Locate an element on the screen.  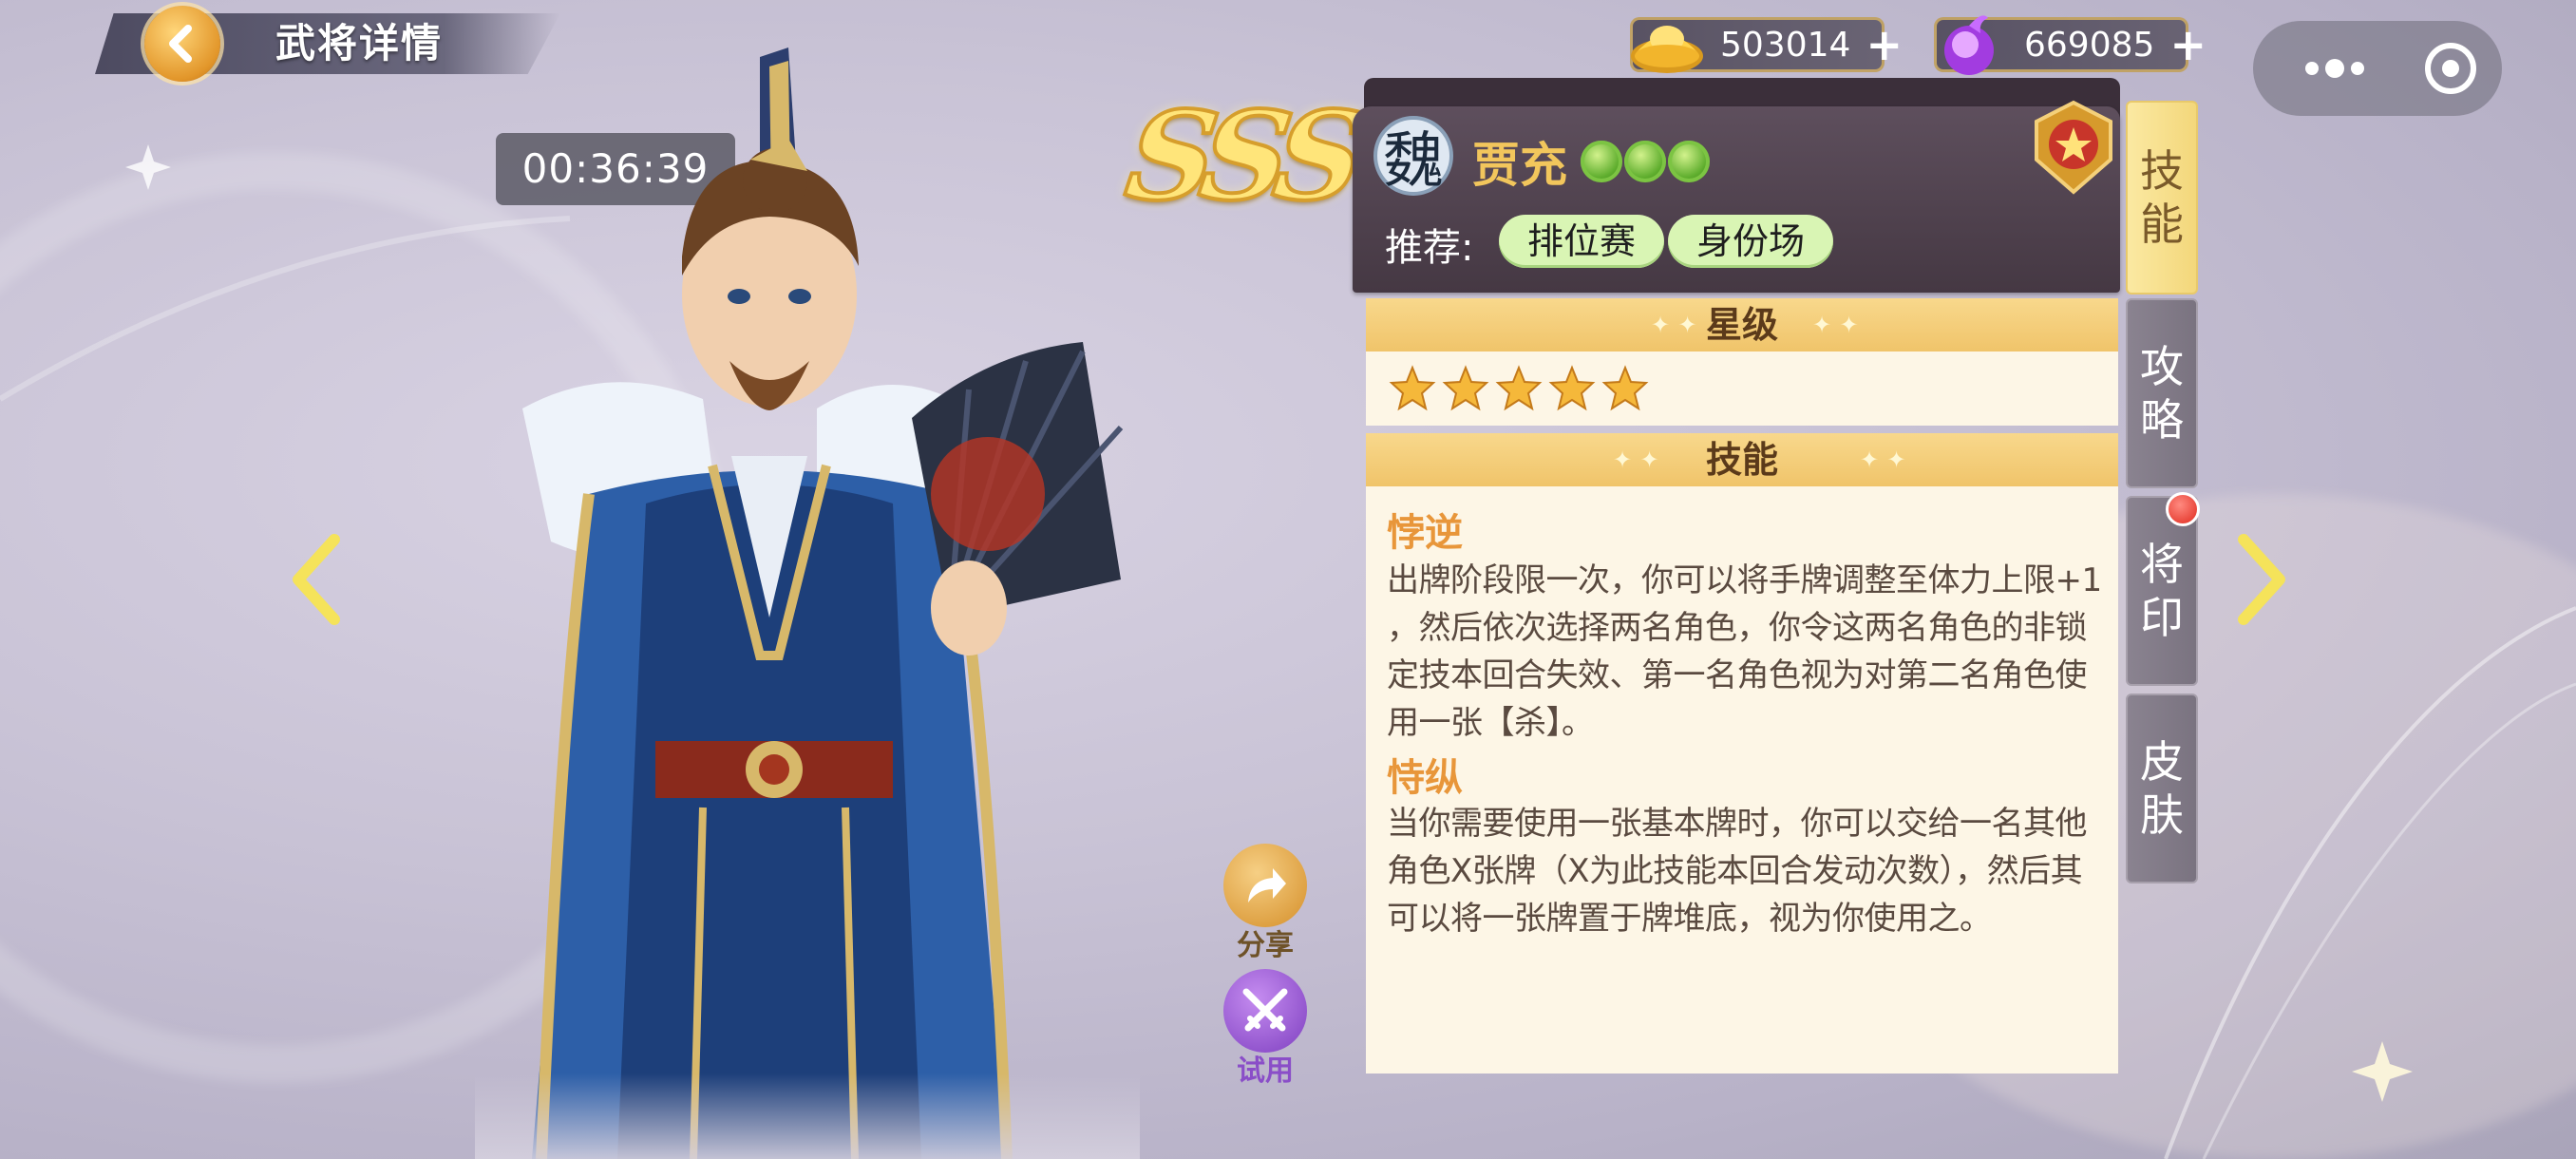
skills-section-header: ✦ ✦ 技能 ✦ ✦ is located at coordinates (1742, 459).